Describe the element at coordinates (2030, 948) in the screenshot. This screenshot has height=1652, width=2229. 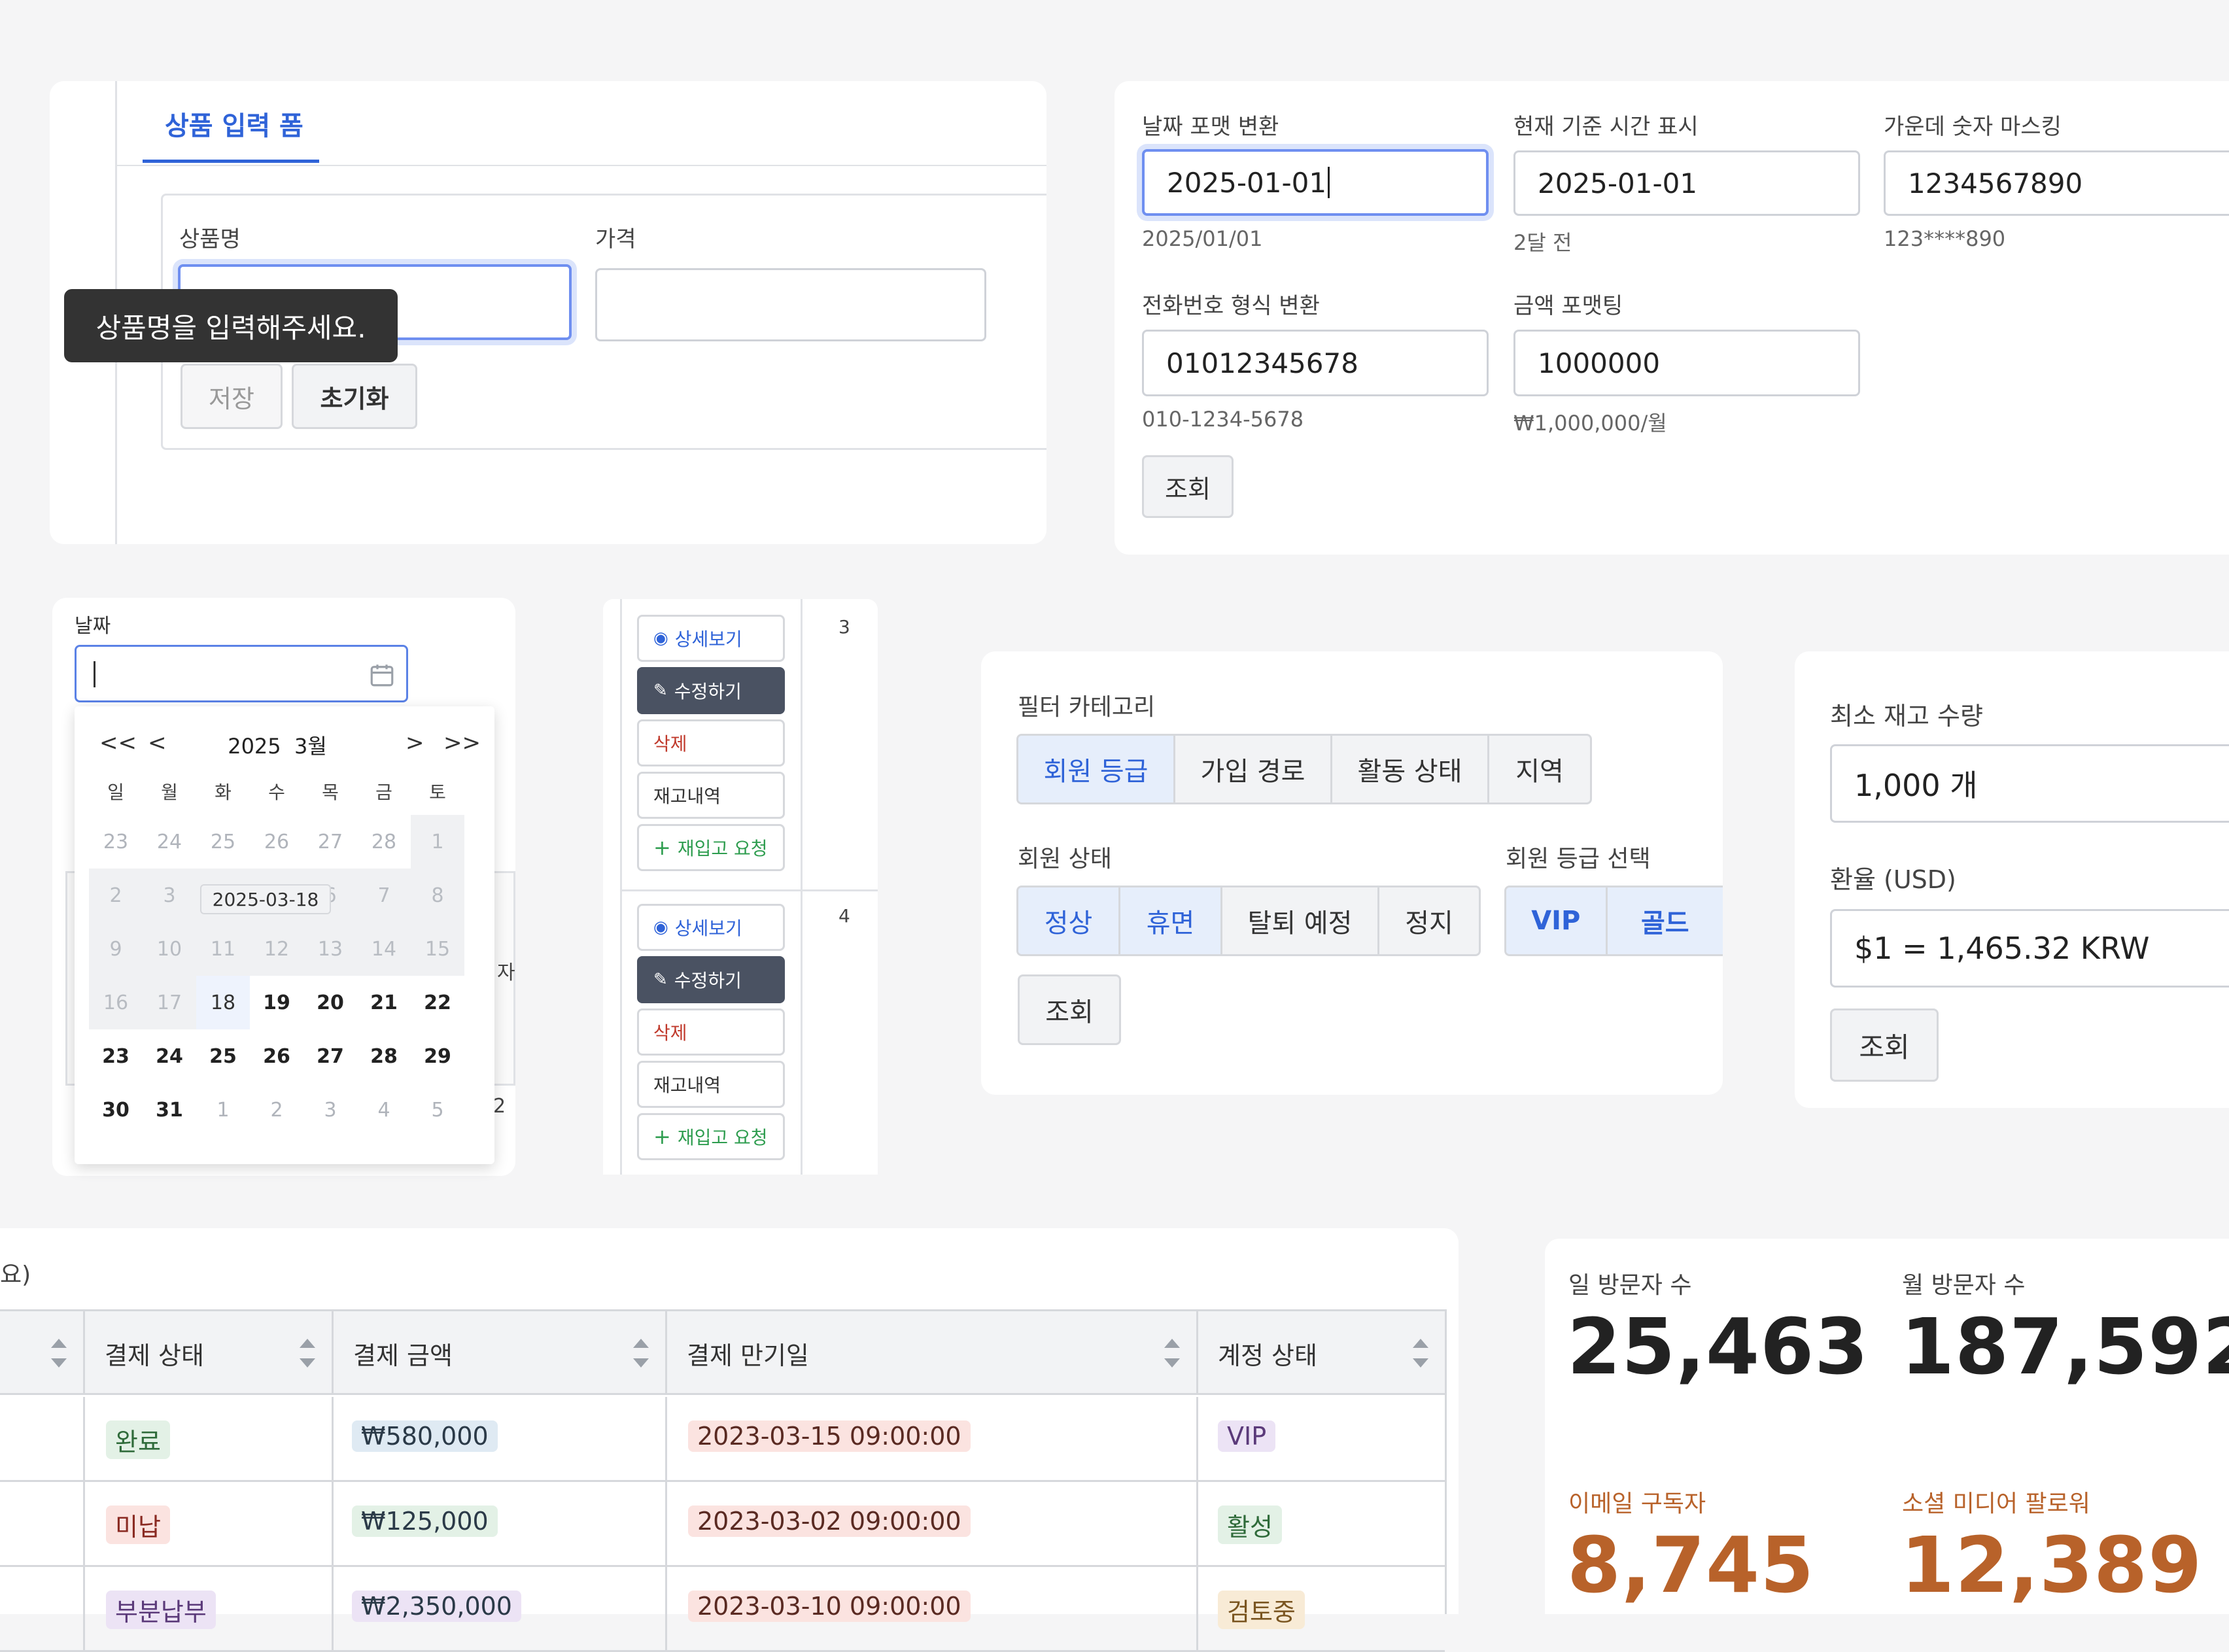
I see `exchange-rate-input: $1 = 1,465.32 KRW` at that location.